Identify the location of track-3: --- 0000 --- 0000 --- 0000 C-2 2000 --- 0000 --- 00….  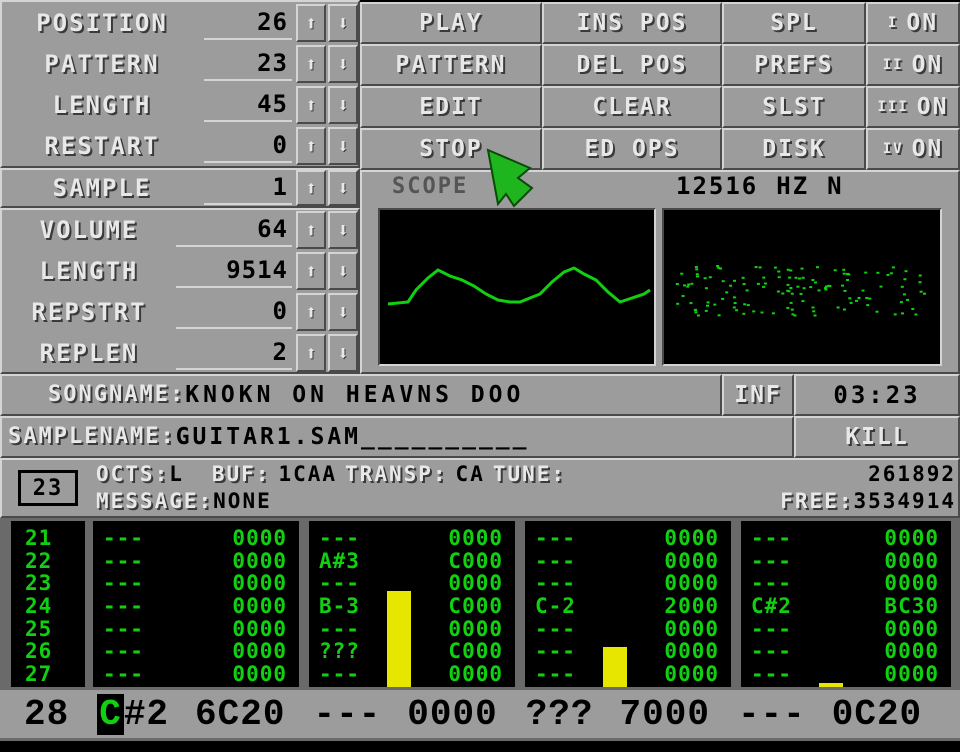
(628, 604).